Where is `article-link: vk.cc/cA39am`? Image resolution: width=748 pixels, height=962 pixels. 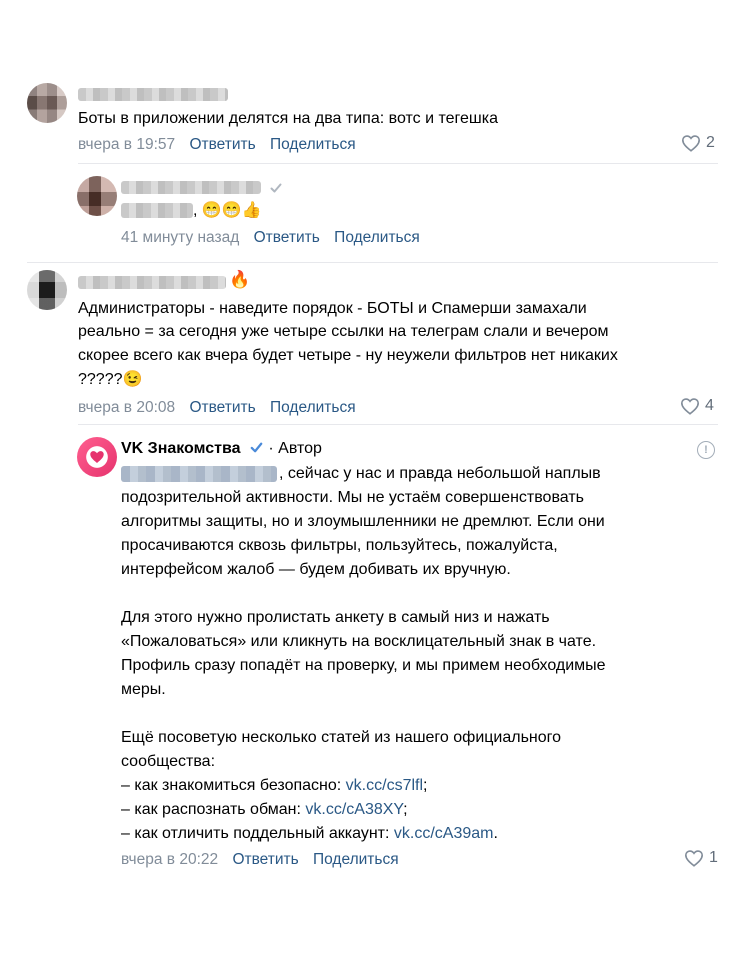 article-link: vk.cc/cA39am is located at coordinates (444, 833).